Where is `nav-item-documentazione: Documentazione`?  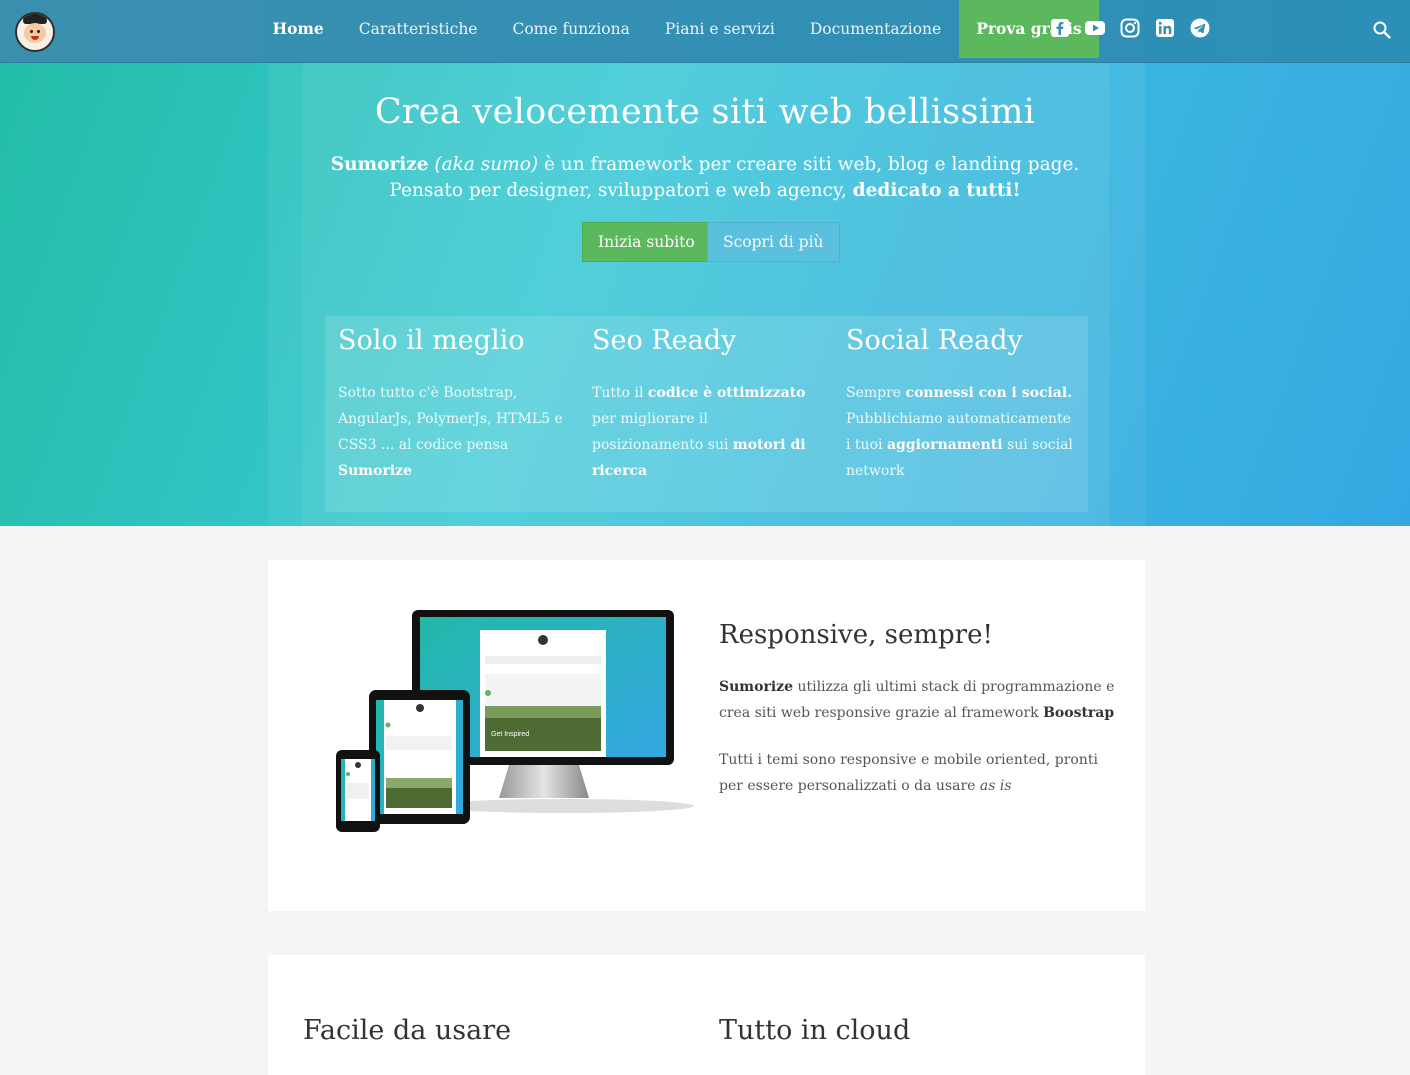 nav-item-documentazione: Documentazione is located at coordinates (875, 29).